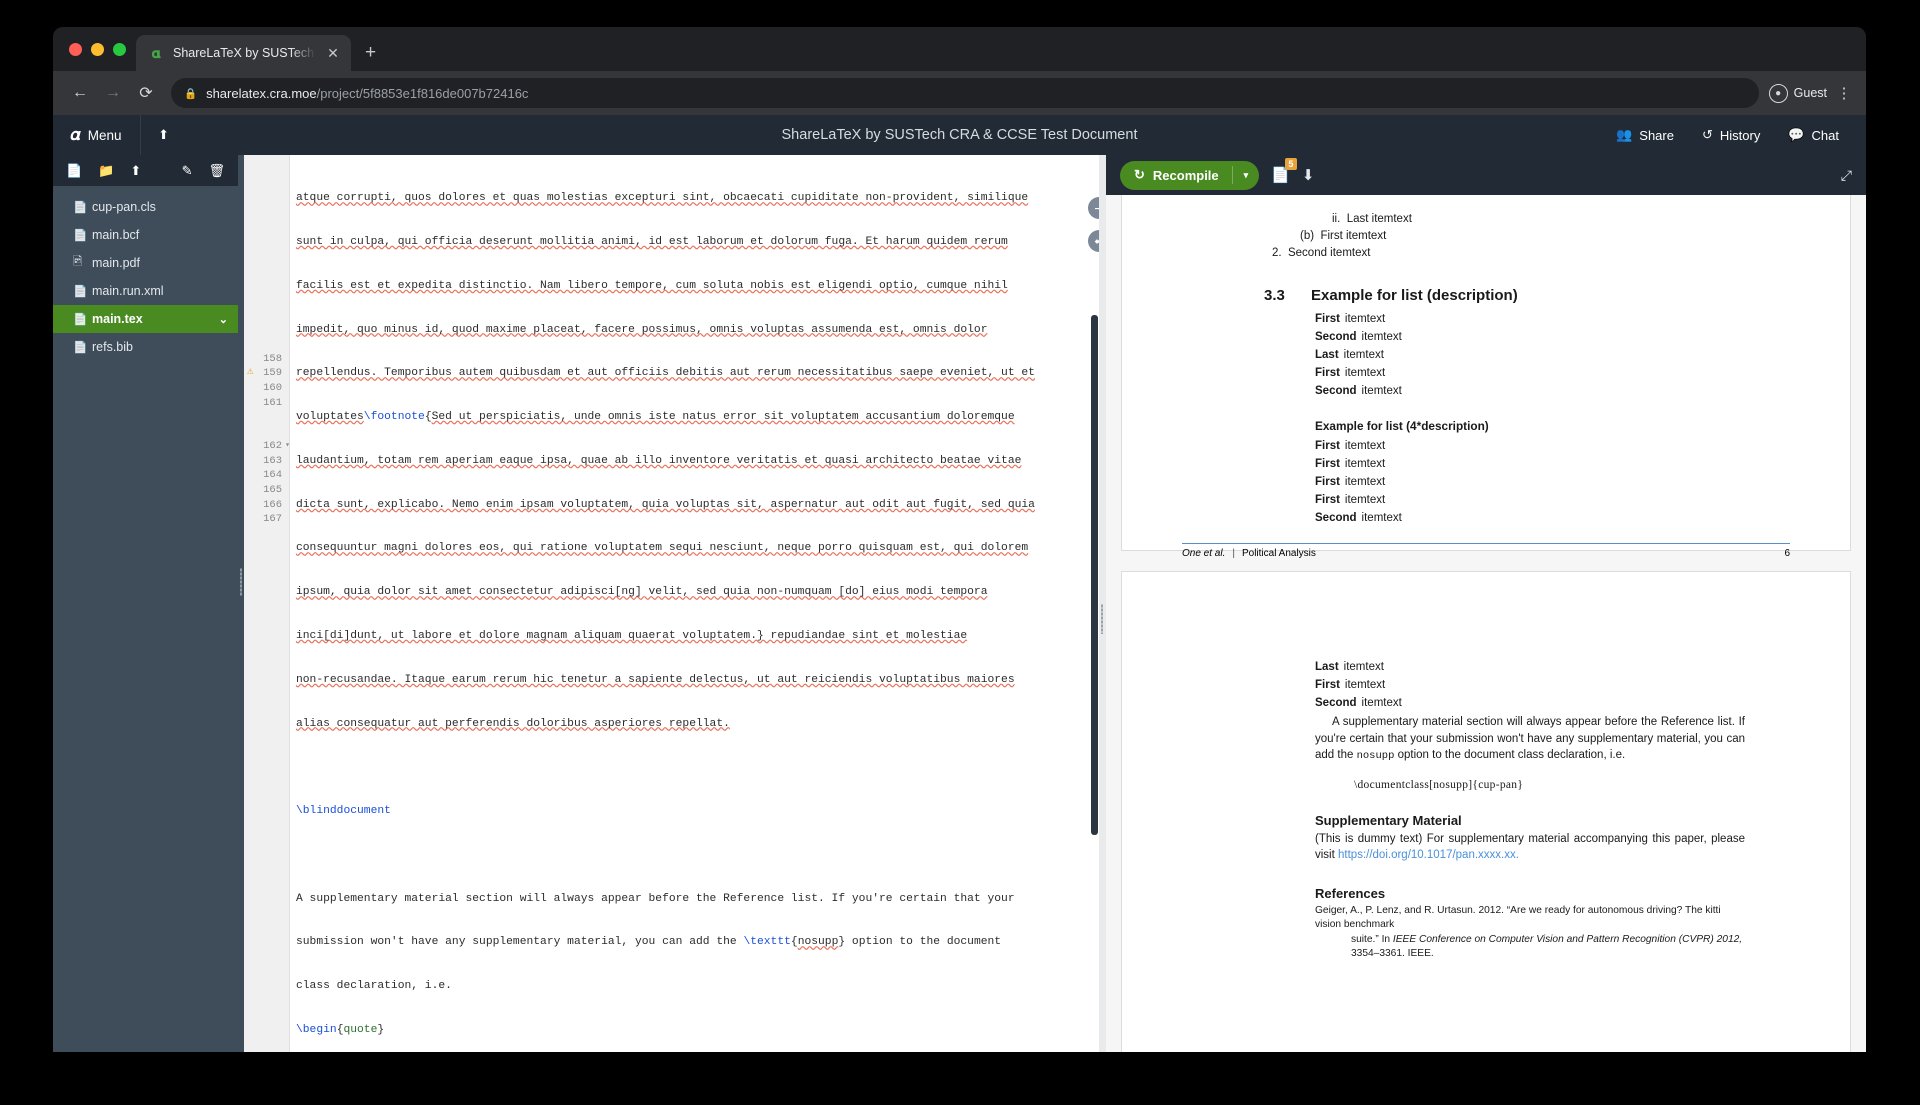 The height and width of the screenshot is (1105, 1920). What do you see at coordinates (1204, 553) in the screenshot?
I see `footer-authors: One et al.` at bounding box center [1204, 553].